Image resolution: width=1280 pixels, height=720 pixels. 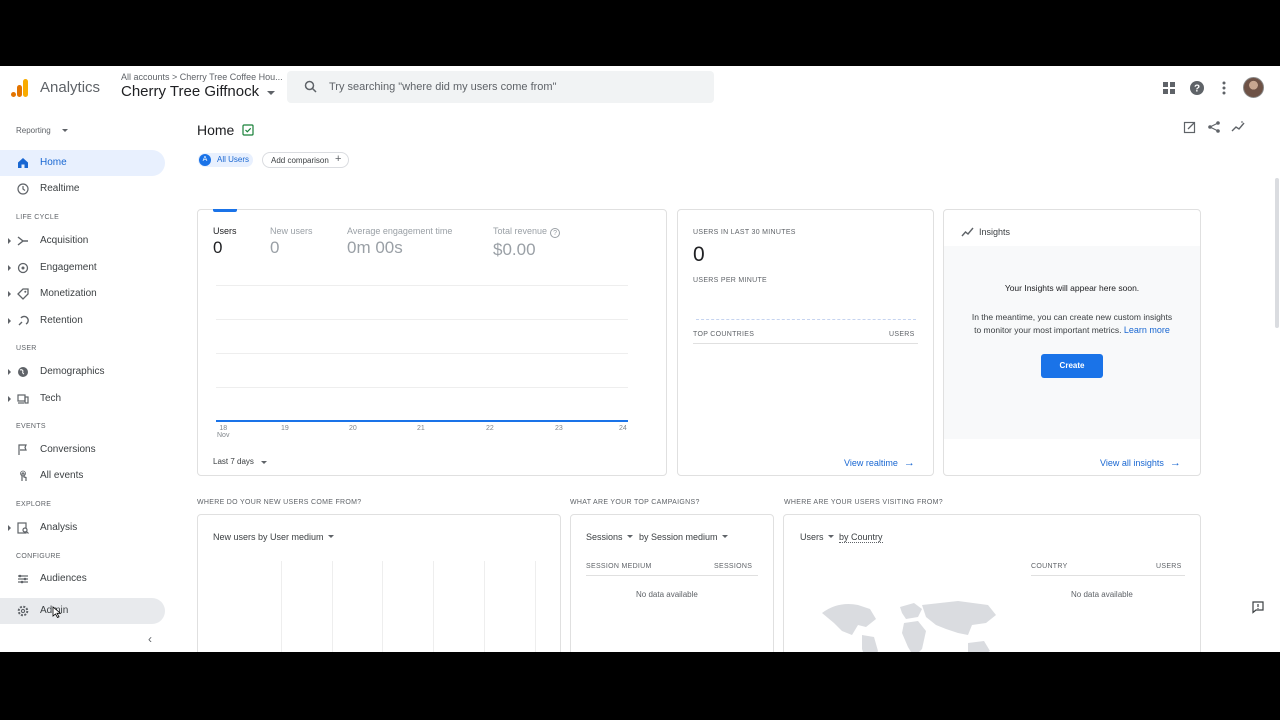 I want to click on property-caret-icon, so click(x=271, y=93).